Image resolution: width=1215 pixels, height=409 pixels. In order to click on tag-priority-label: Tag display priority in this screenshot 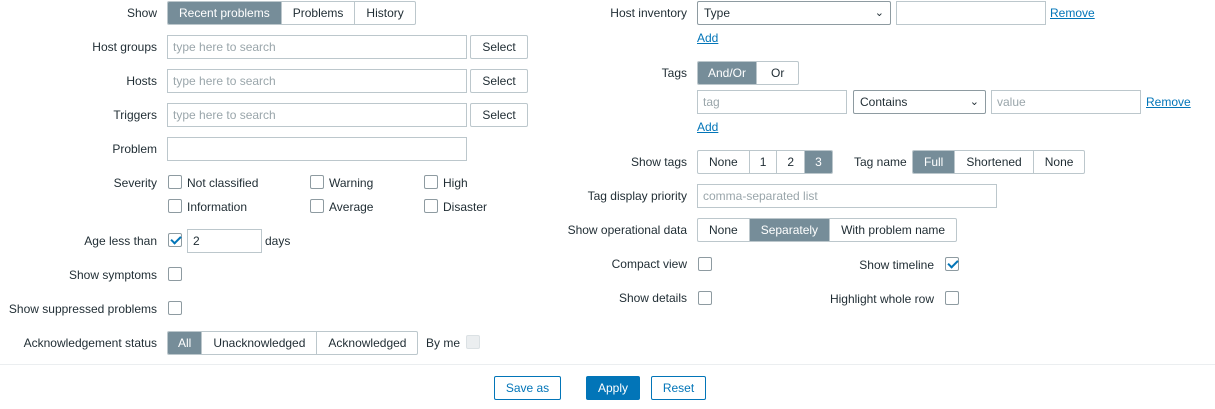, I will do `click(637, 196)`.